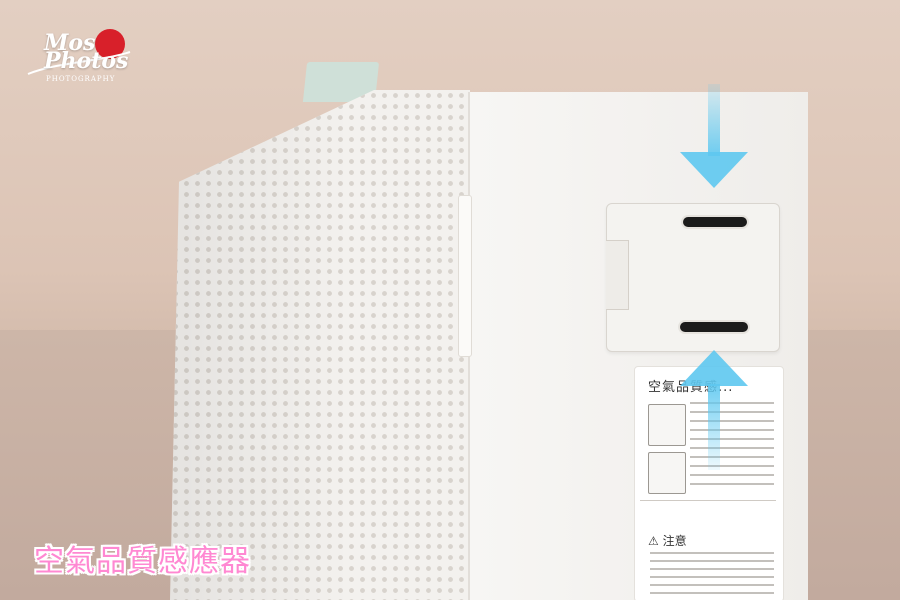  I want to click on photo-caption: 空氣品質感應器, so click(142, 561).